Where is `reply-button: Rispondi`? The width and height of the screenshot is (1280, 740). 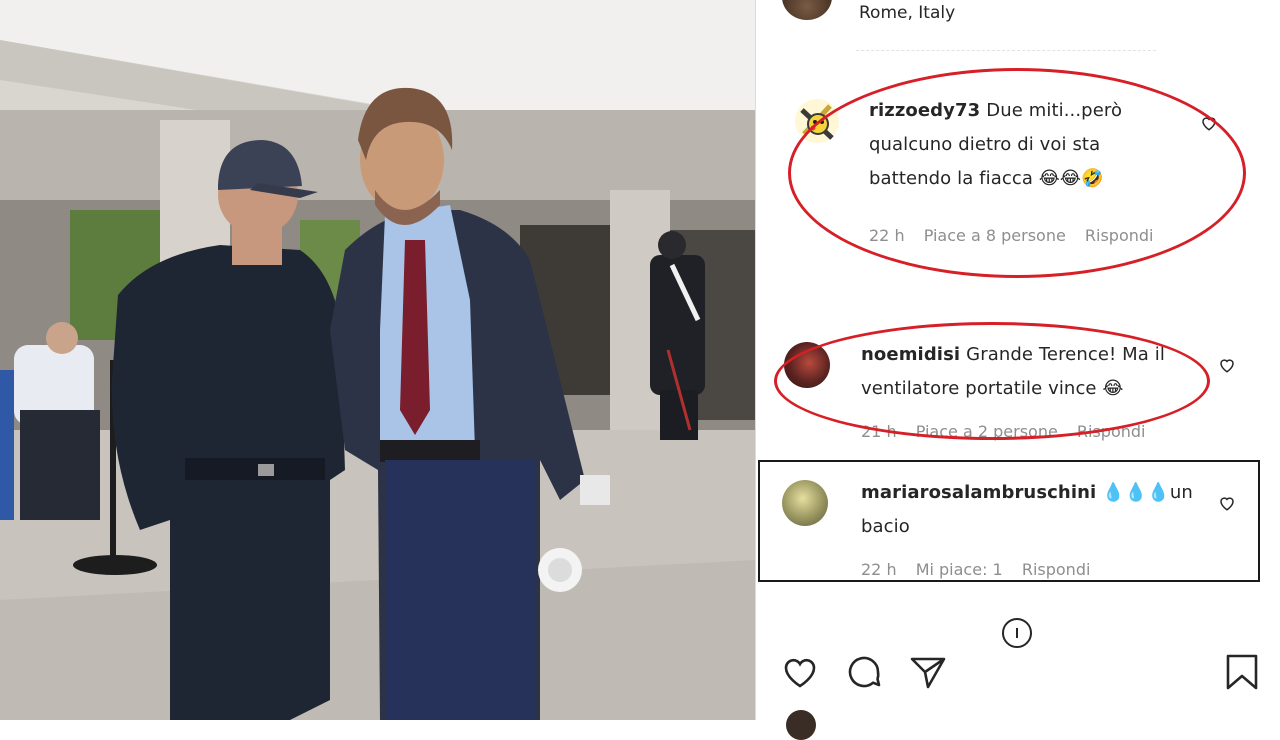 reply-button: Rispondi is located at coordinates (1056, 569).